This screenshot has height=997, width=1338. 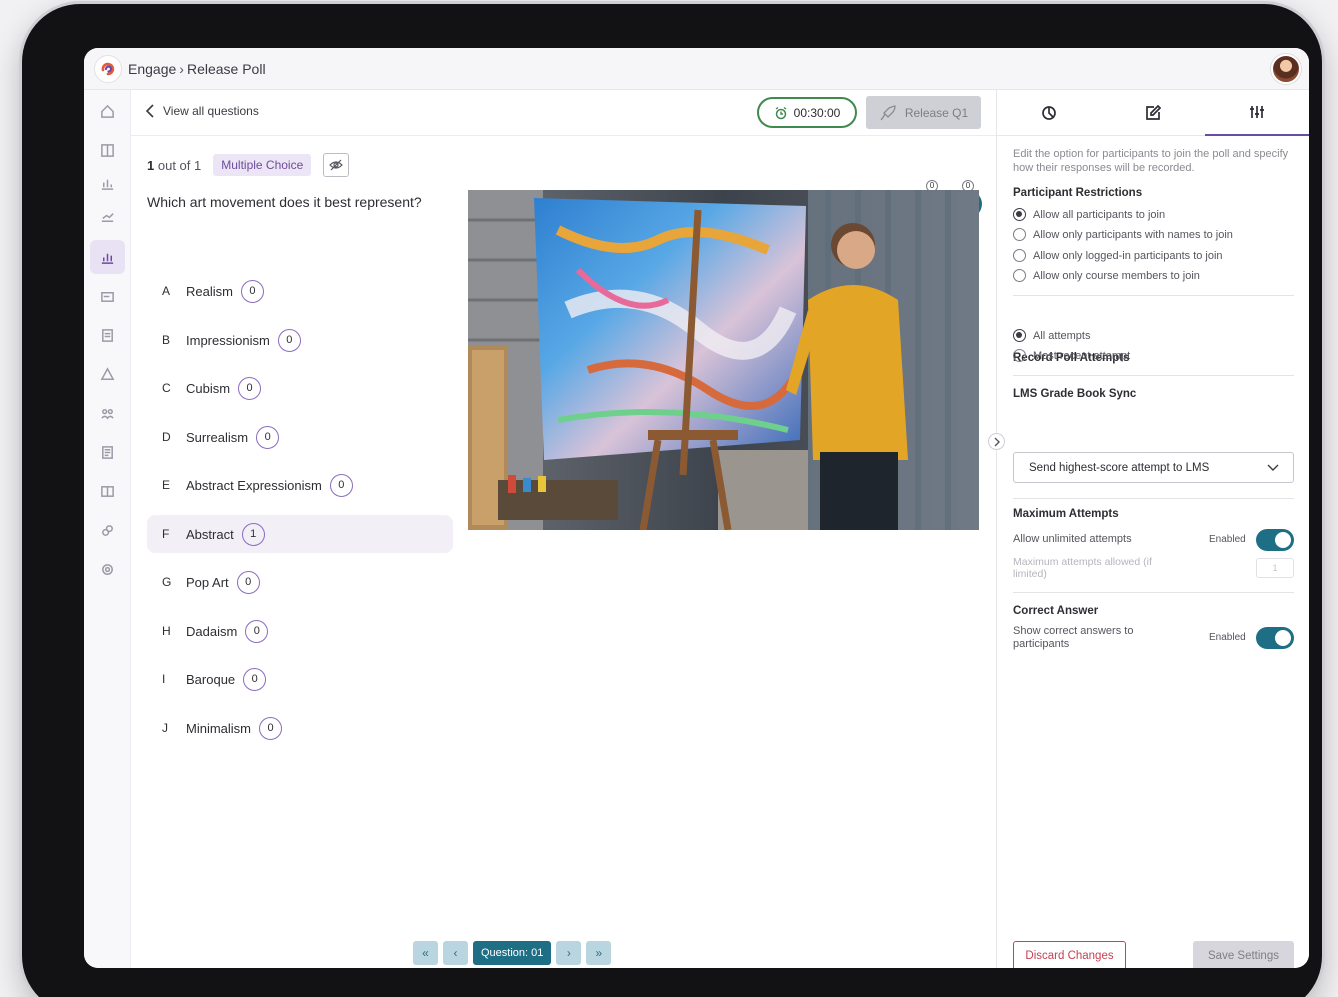 I want to click on save-settings-button: Save Settings, so click(x=1243, y=954).